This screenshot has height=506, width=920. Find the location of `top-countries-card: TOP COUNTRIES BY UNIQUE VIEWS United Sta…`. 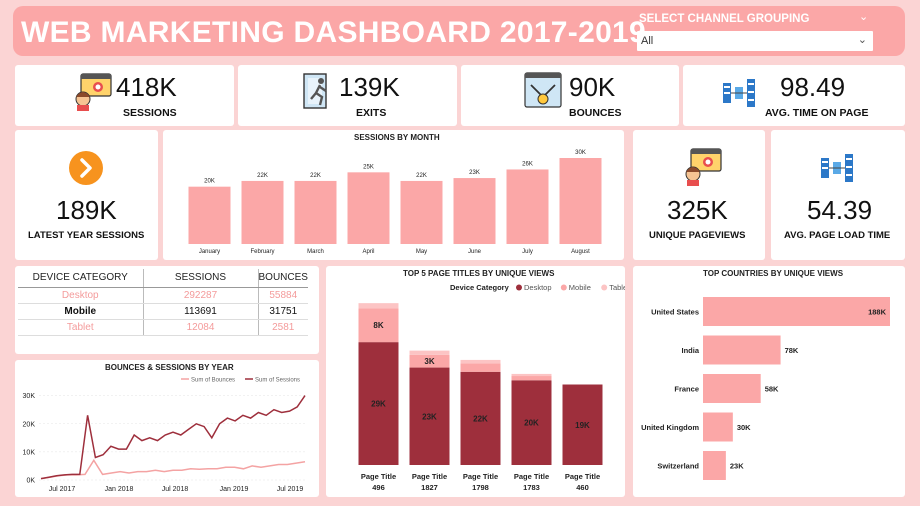

top-countries-card: TOP COUNTRIES BY UNIQUE VIEWS United Sta… is located at coordinates (769, 381).